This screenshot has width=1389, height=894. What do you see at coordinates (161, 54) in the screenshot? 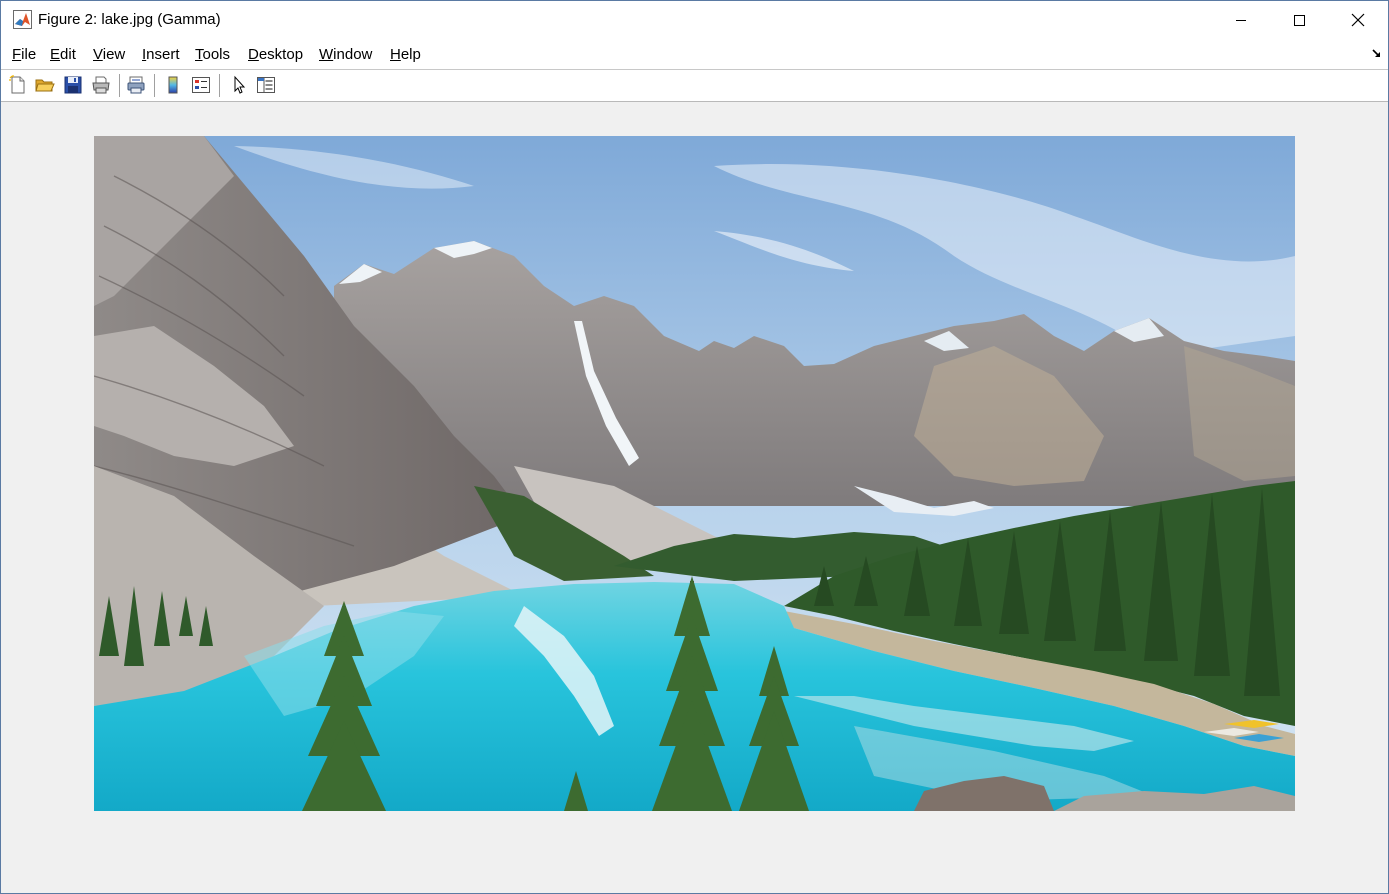
I see `menu-insert: Insert` at bounding box center [161, 54].